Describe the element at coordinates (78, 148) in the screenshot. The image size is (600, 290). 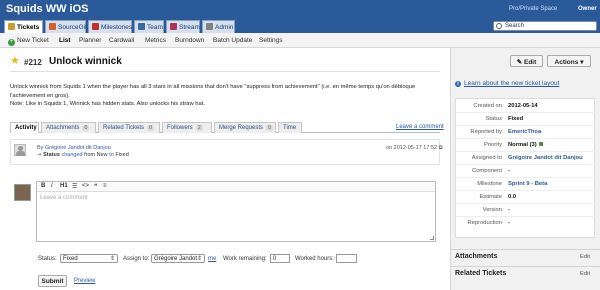
I see `author-link: Grégoire Jandot dit Danjou` at that location.